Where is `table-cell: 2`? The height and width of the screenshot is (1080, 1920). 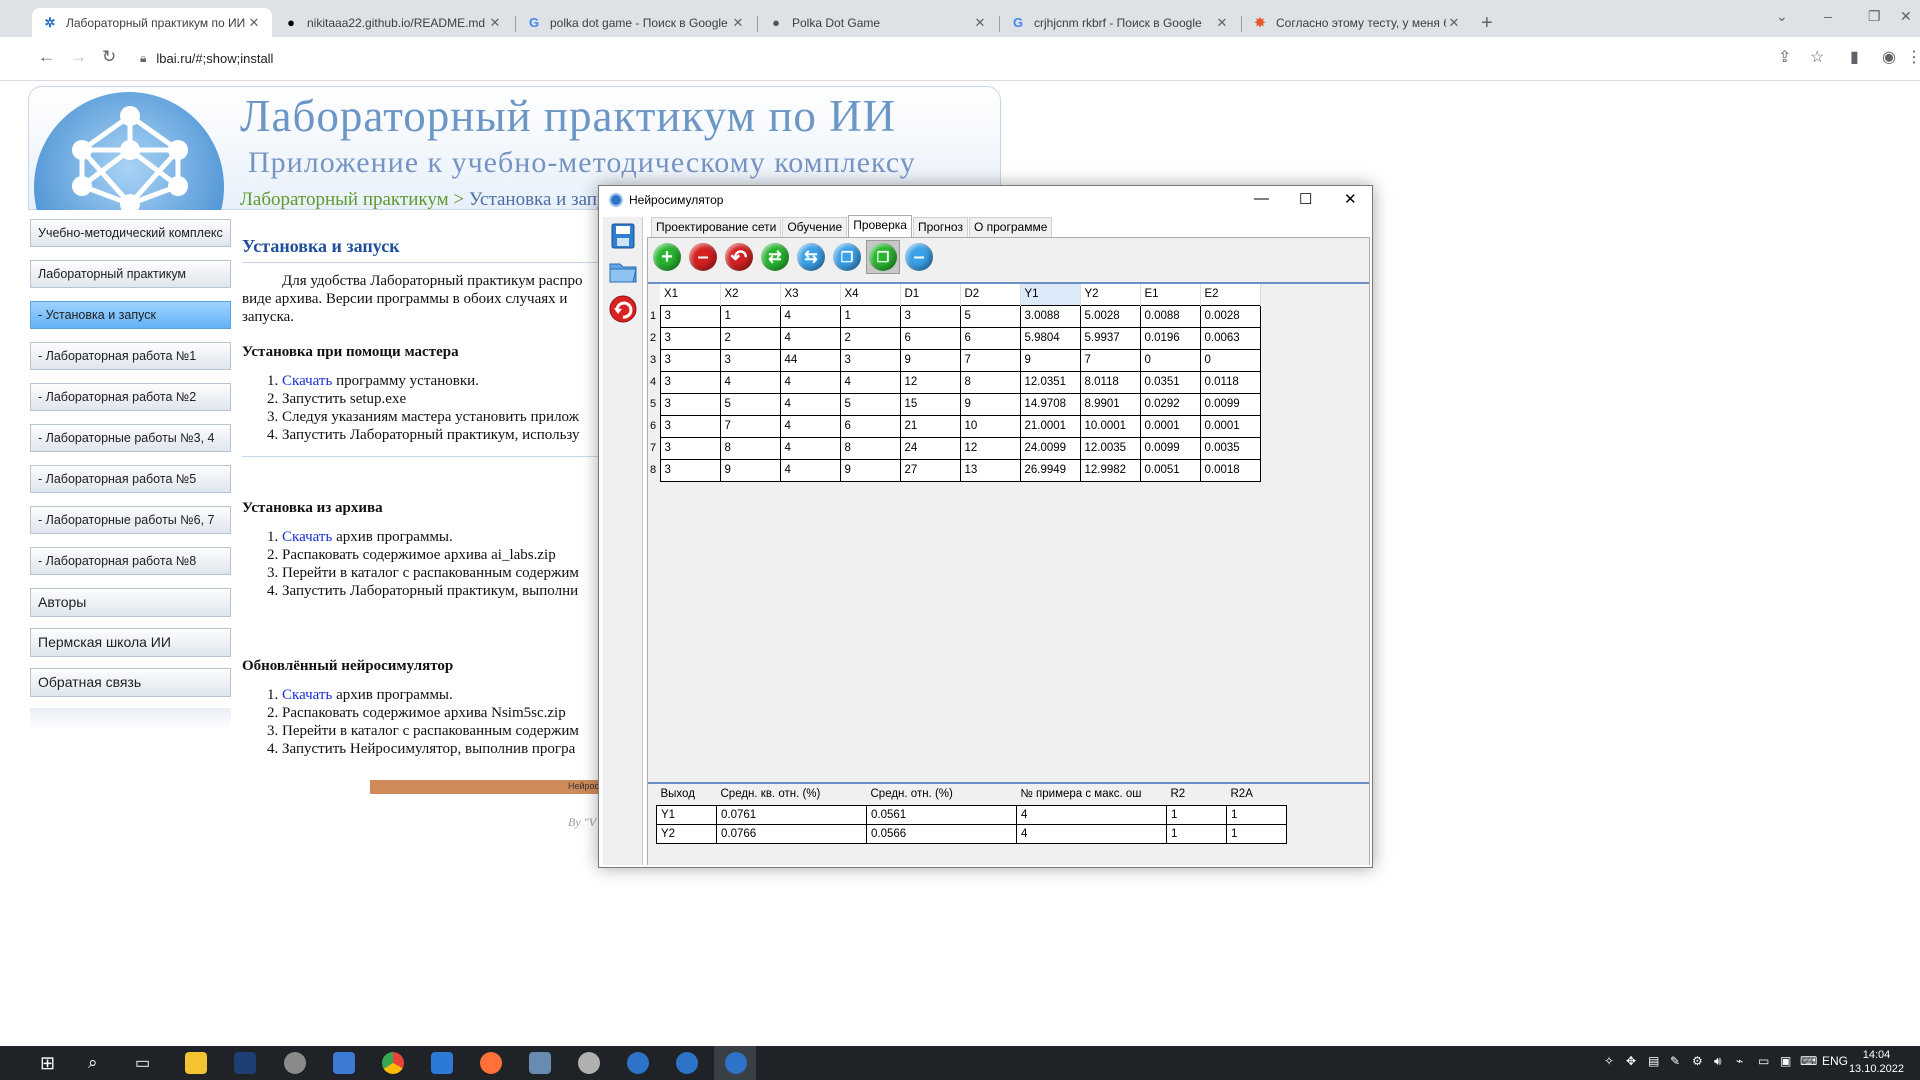 table-cell: 2 is located at coordinates (750, 338).